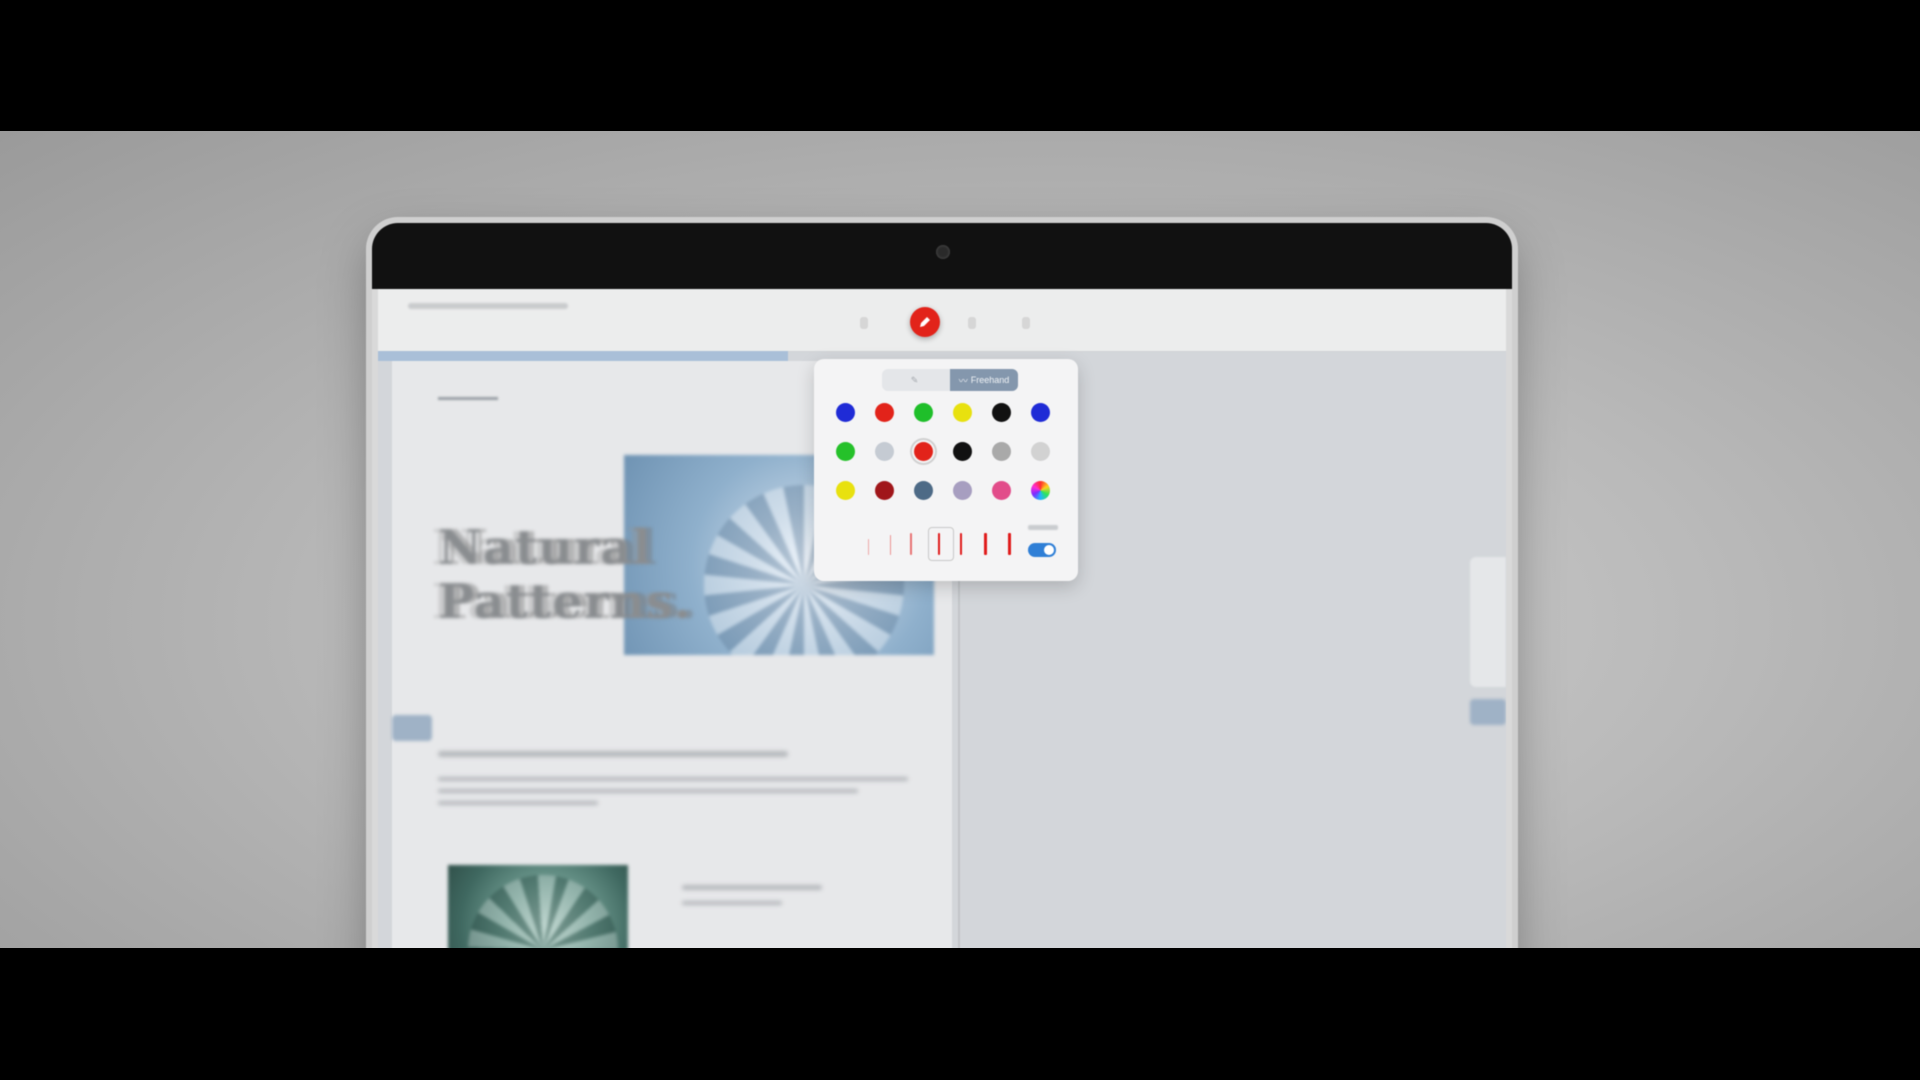  I want to click on mode-freehand-button: 〰 Freehand, so click(984, 380).